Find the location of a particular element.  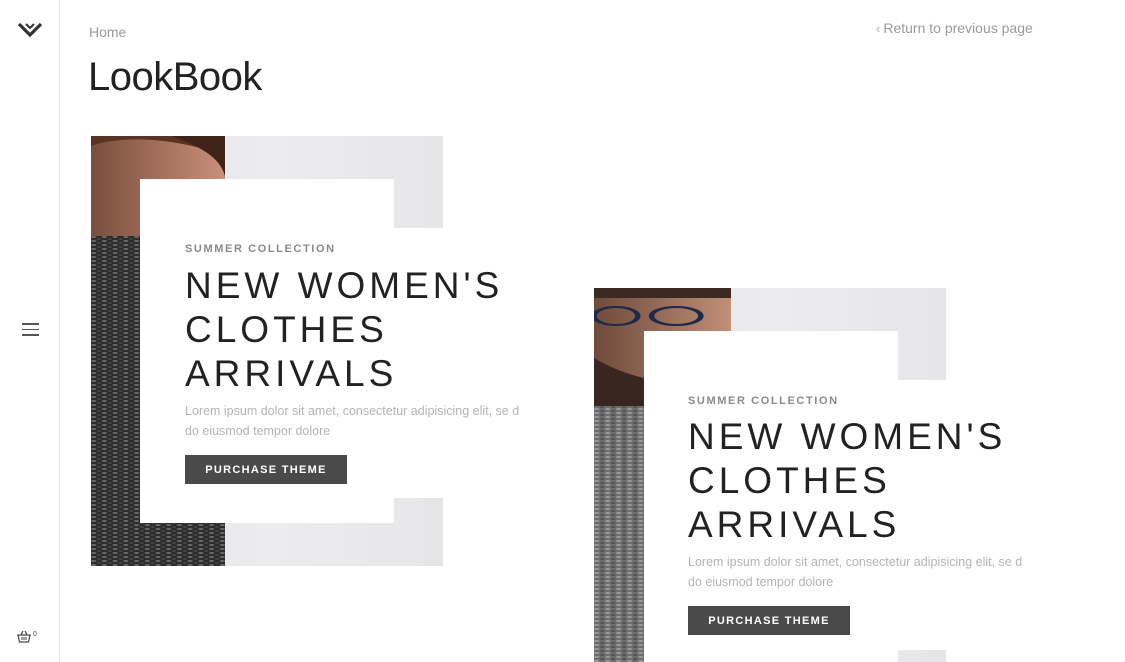

hamburger-menu-icon is located at coordinates (30, 329).